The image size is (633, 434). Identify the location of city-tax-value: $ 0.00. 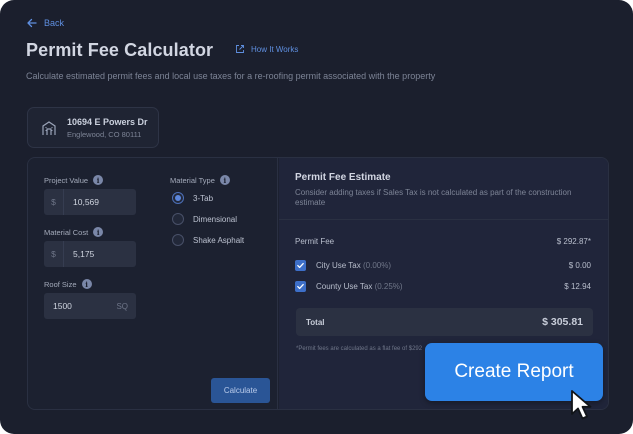
(579, 265).